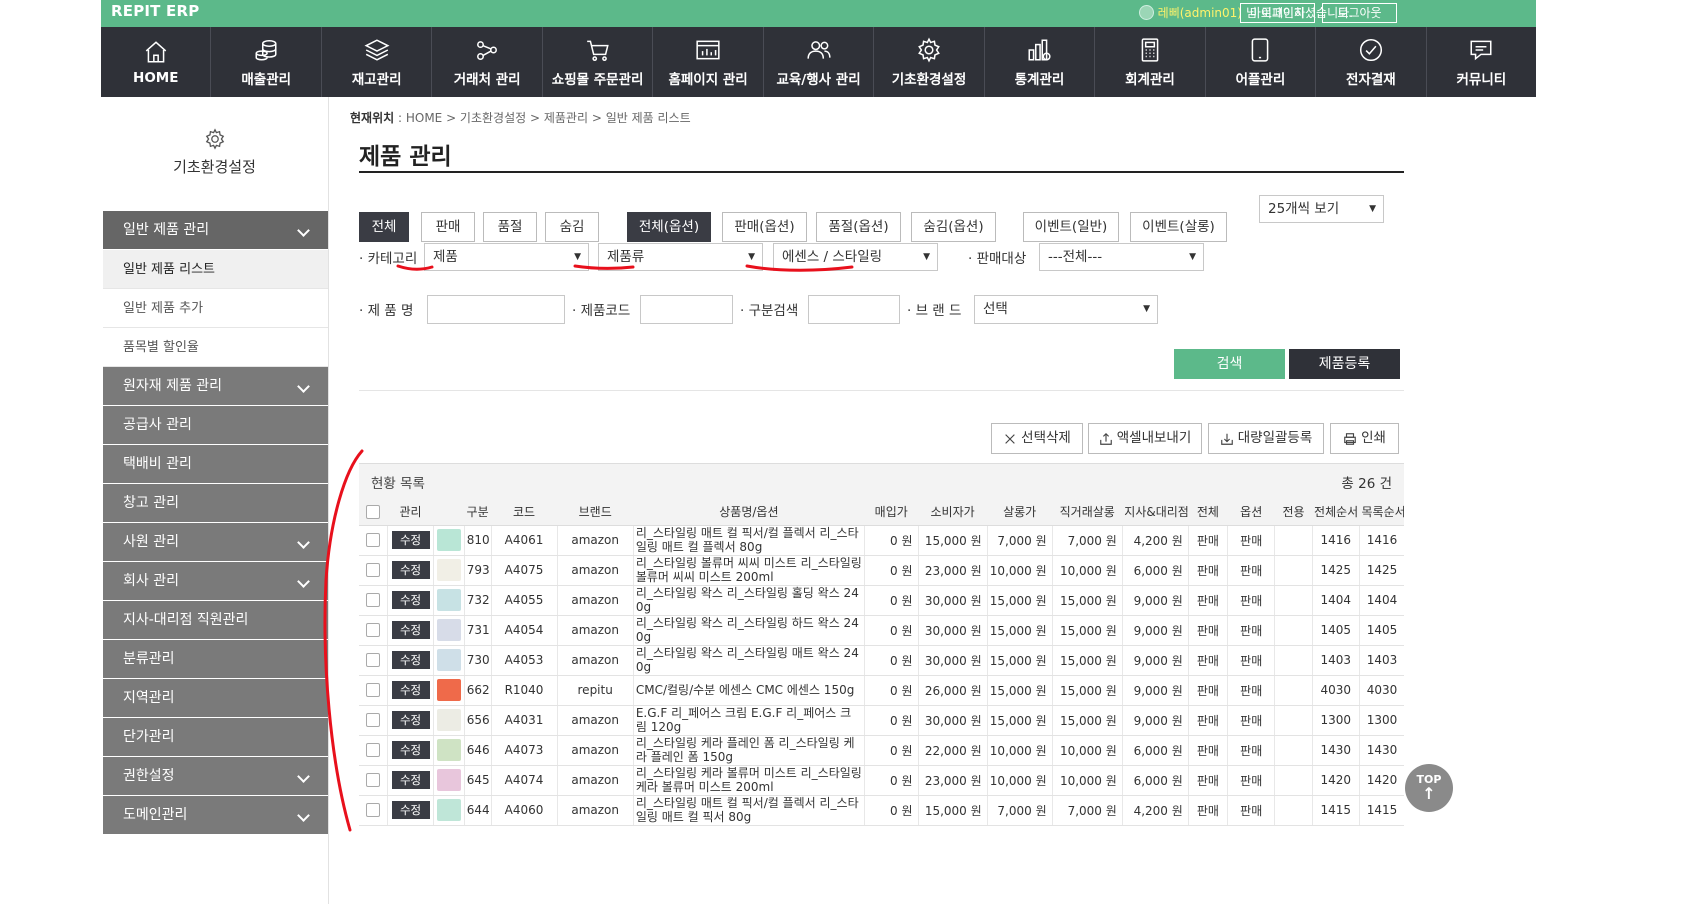 This screenshot has height=904, width=1703. What do you see at coordinates (858, 227) in the screenshot?
I see `tab-soldout-option: 품절(옵션)` at bounding box center [858, 227].